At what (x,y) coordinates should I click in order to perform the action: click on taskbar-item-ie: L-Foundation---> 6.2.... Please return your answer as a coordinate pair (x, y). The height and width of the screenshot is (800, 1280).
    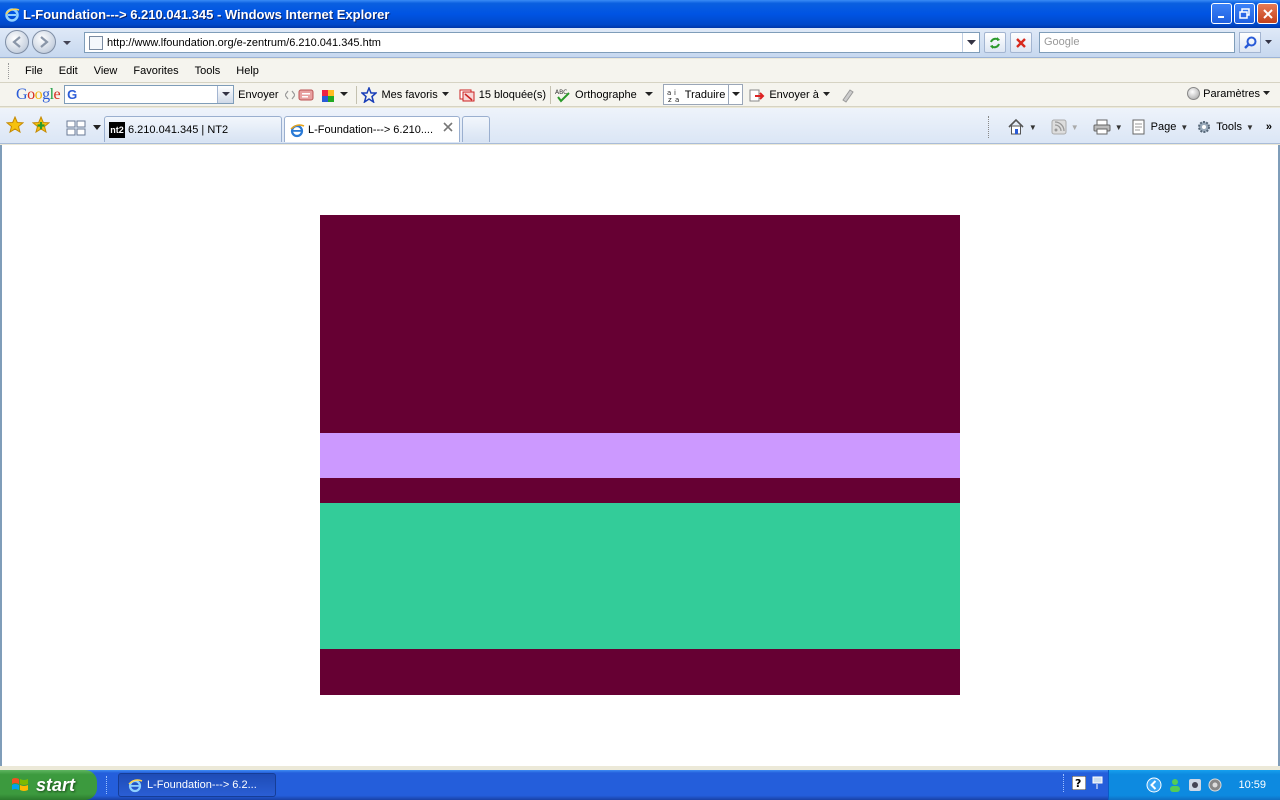
    Looking at the image, I should click on (197, 785).